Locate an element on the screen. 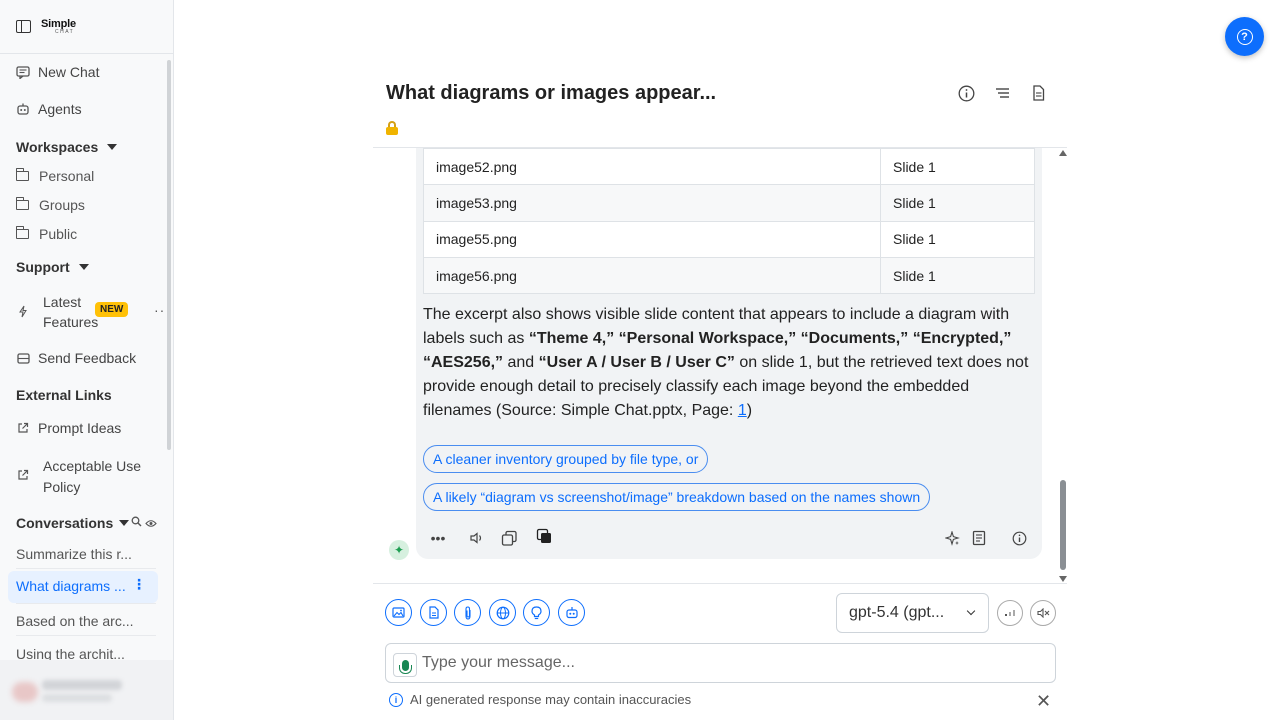 The image size is (1280, 720). send-feedback-label: Send Feedback is located at coordinates (87, 358).